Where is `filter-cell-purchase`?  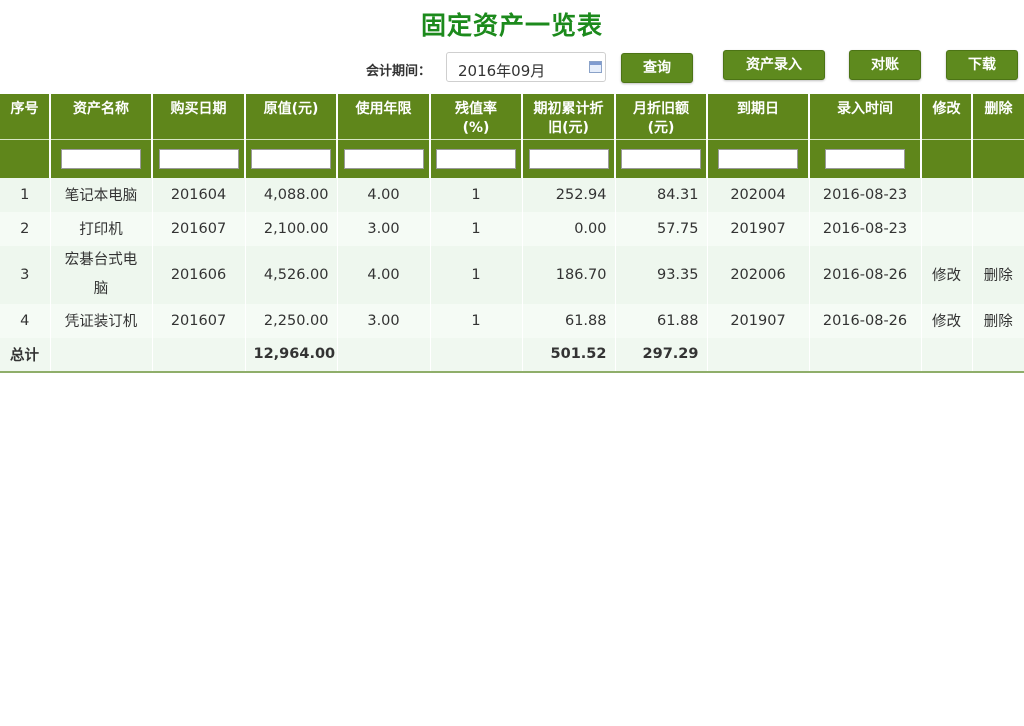
filter-cell-purchase is located at coordinates (198, 158).